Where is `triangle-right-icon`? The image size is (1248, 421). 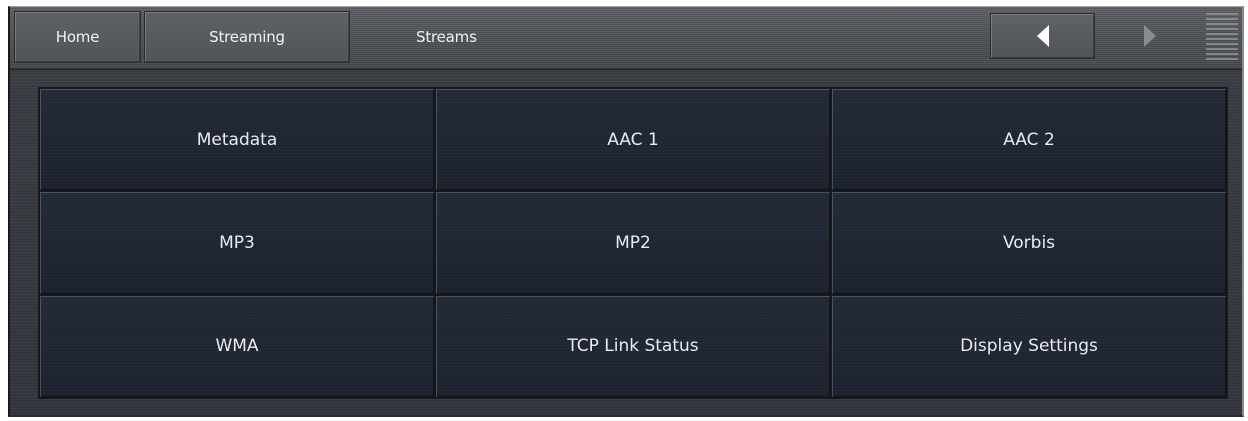 triangle-right-icon is located at coordinates (1150, 36).